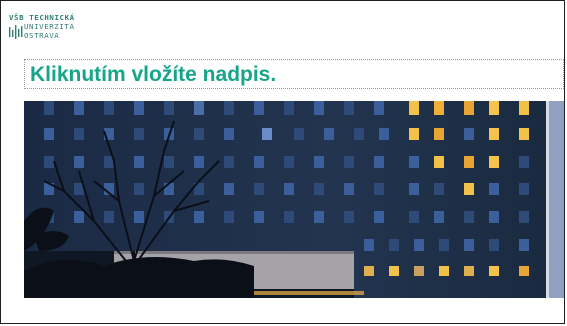 The height and width of the screenshot is (326, 567). I want to click on title-placeholder-text: Kliknutím vložíte nadpis., so click(153, 74).